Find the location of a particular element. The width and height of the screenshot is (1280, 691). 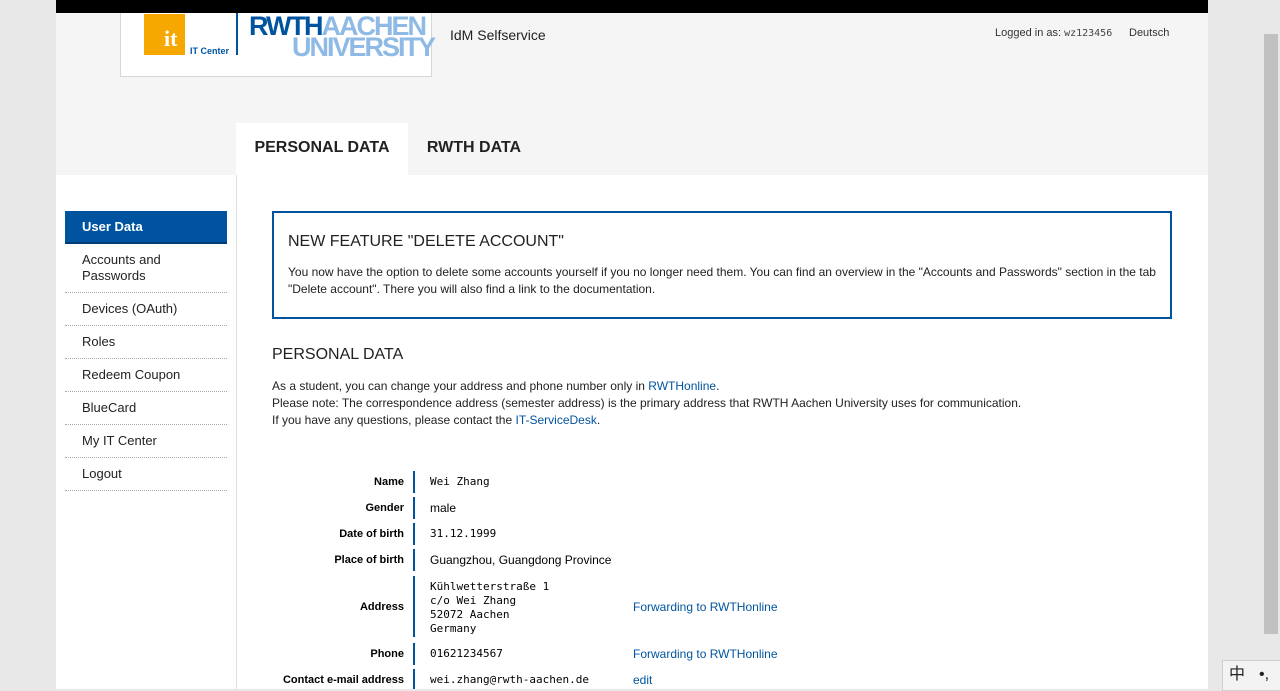

logo: it IT Center RWTHAACHEN UNIVERSITY is located at coordinates (278, 45).